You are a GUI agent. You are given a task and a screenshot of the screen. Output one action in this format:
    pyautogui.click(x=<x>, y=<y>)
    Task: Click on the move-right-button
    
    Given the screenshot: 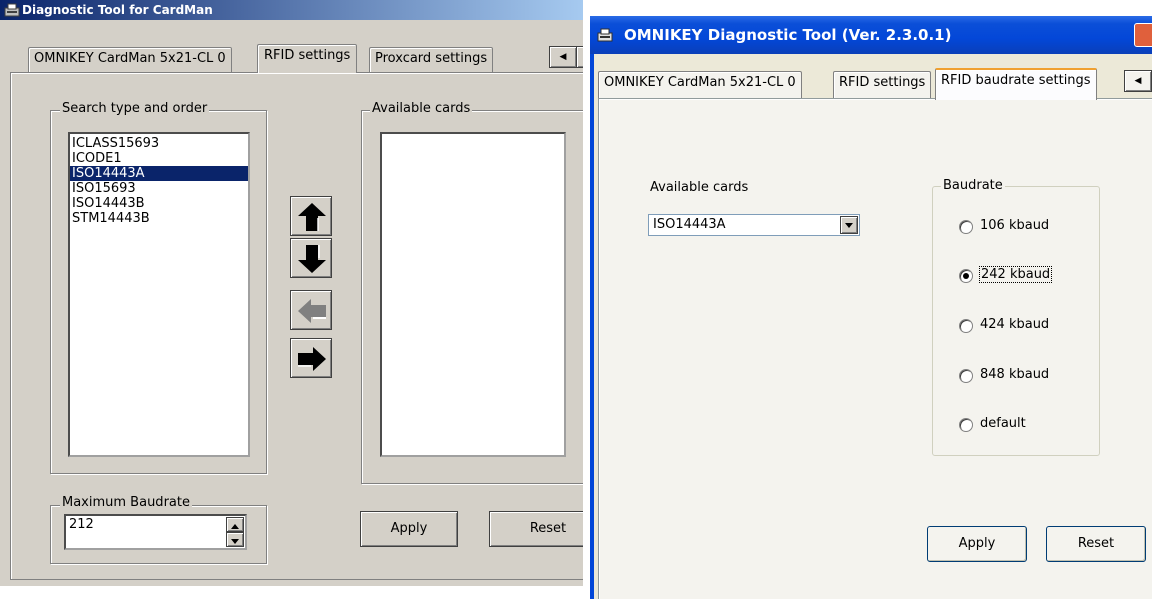 What is the action you would take?
    pyautogui.click(x=311, y=358)
    